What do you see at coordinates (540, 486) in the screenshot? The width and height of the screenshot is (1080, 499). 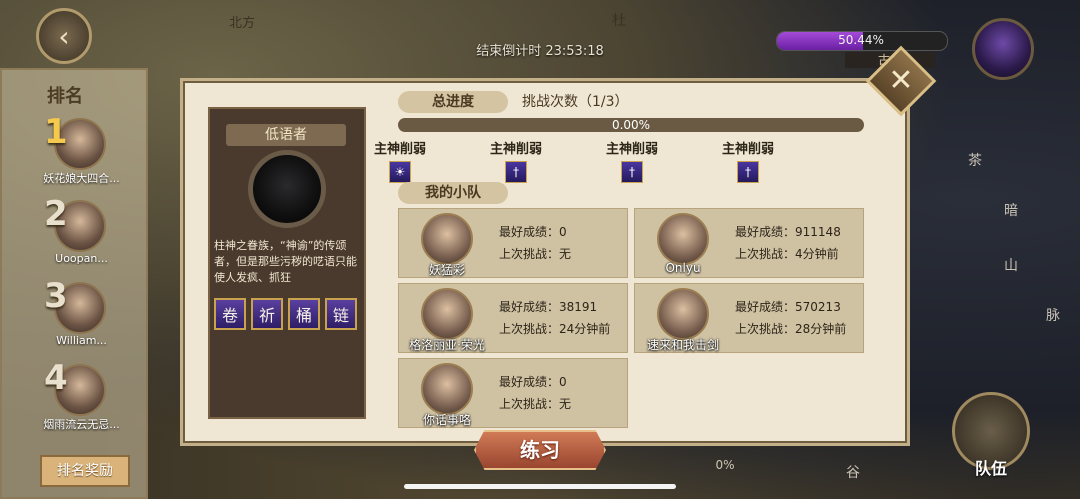 I see `home-indicator` at bounding box center [540, 486].